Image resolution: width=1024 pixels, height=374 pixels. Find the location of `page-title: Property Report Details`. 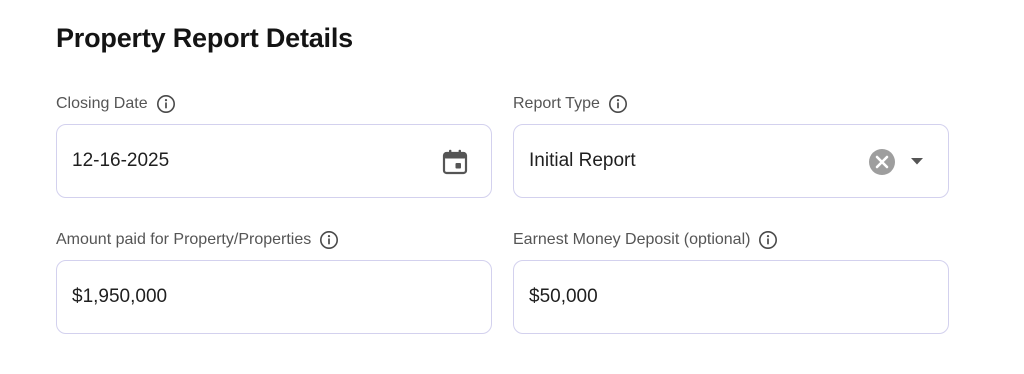

page-title: Property Report Details is located at coordinates (204, 38).